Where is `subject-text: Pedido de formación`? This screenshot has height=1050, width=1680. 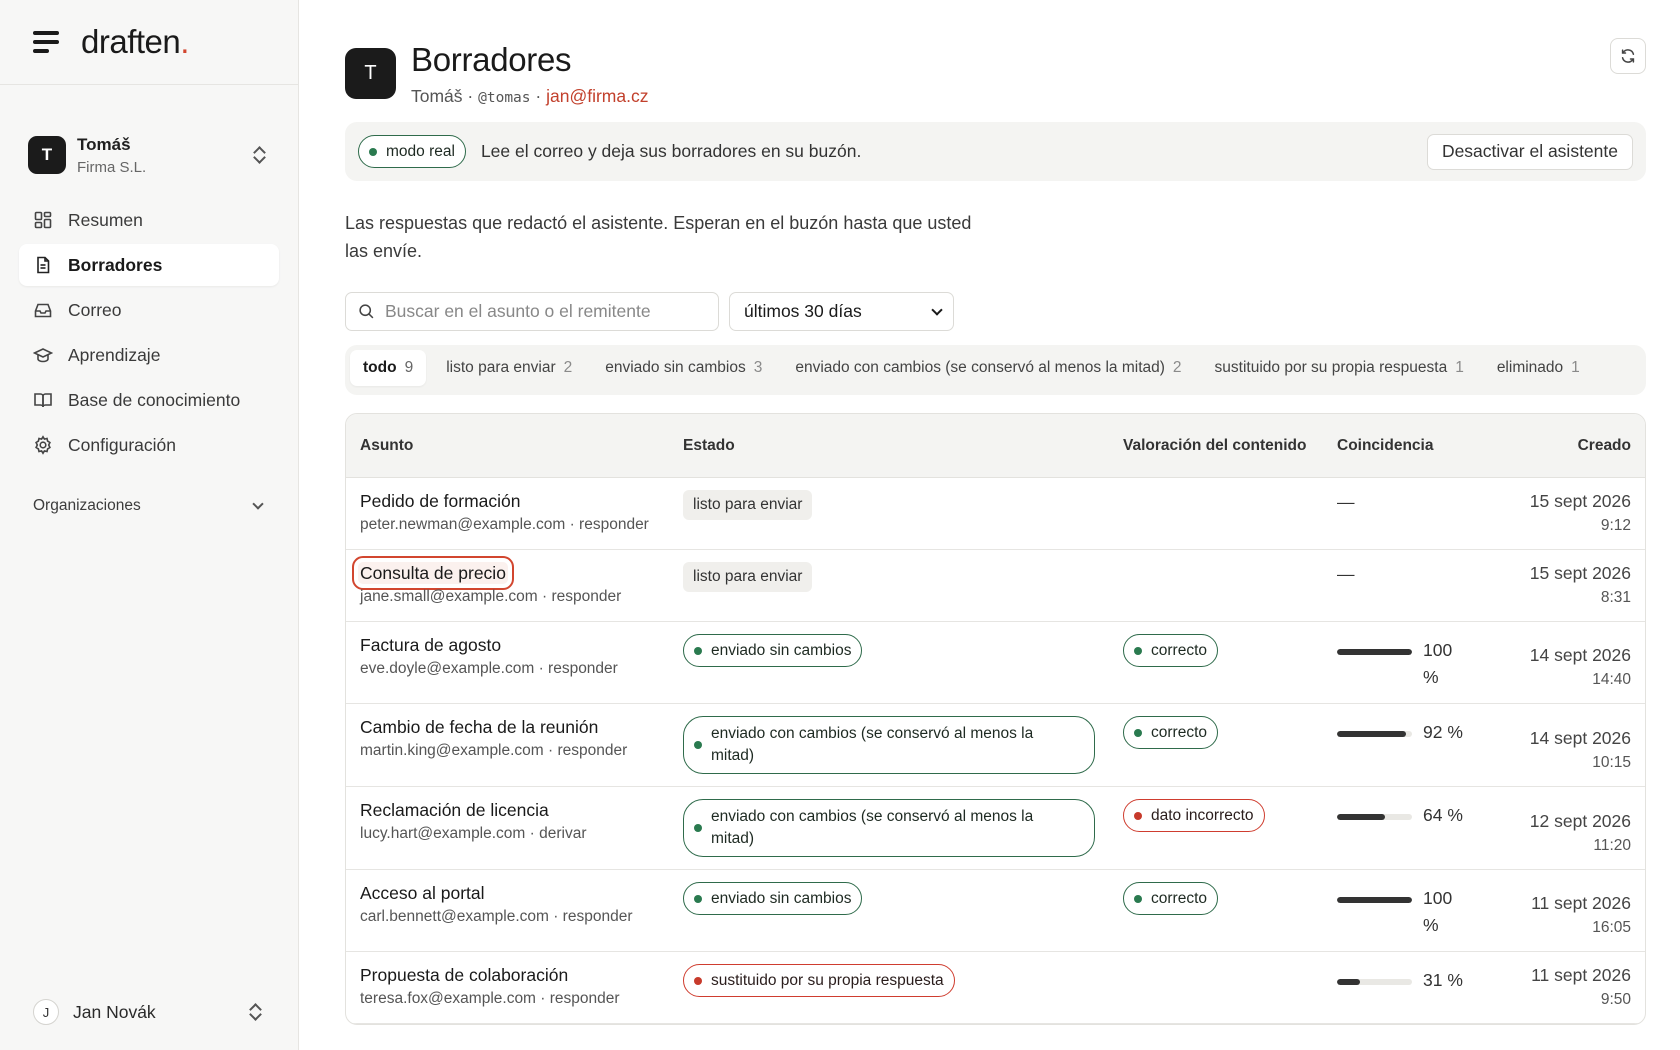 subject-text: Pedido de formación is located at coordinates (440, 501).